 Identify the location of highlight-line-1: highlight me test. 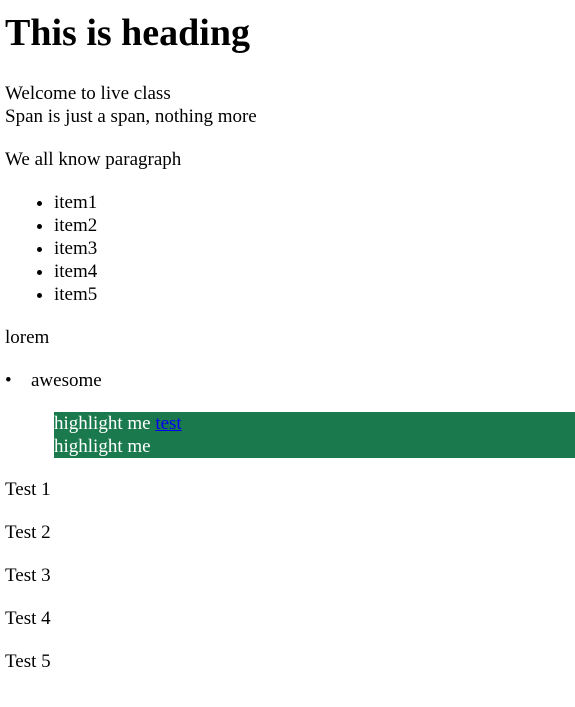
(314, 423).